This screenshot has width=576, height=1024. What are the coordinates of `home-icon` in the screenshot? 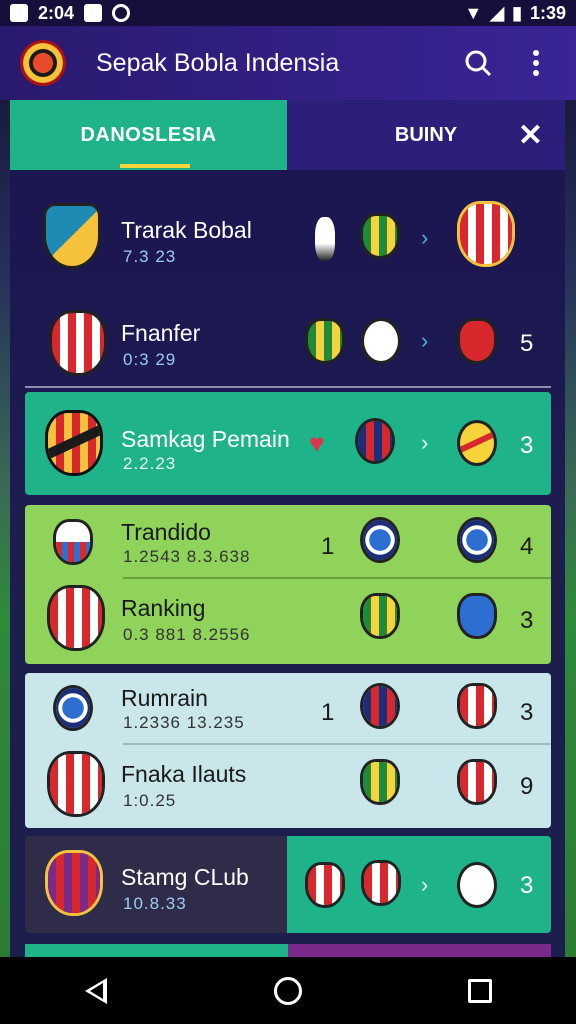 It's located at (288, 990).